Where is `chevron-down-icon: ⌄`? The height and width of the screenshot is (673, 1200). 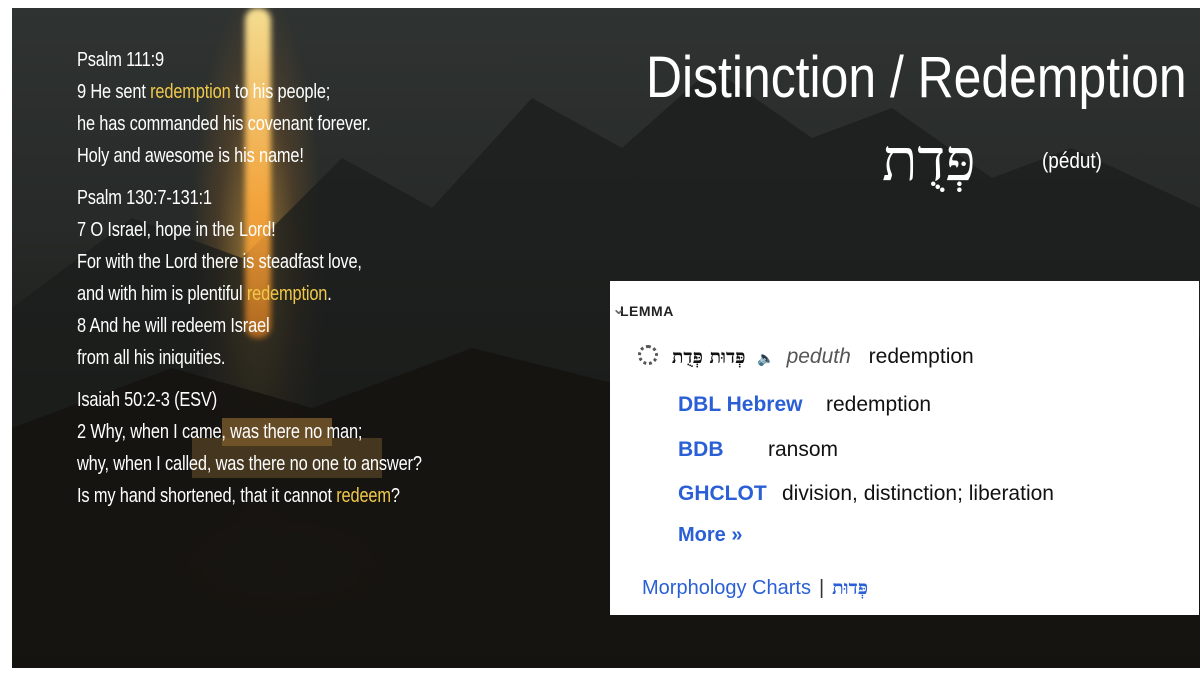 chevron-down-icon: ⌄ is located at coordinates (619, 309).